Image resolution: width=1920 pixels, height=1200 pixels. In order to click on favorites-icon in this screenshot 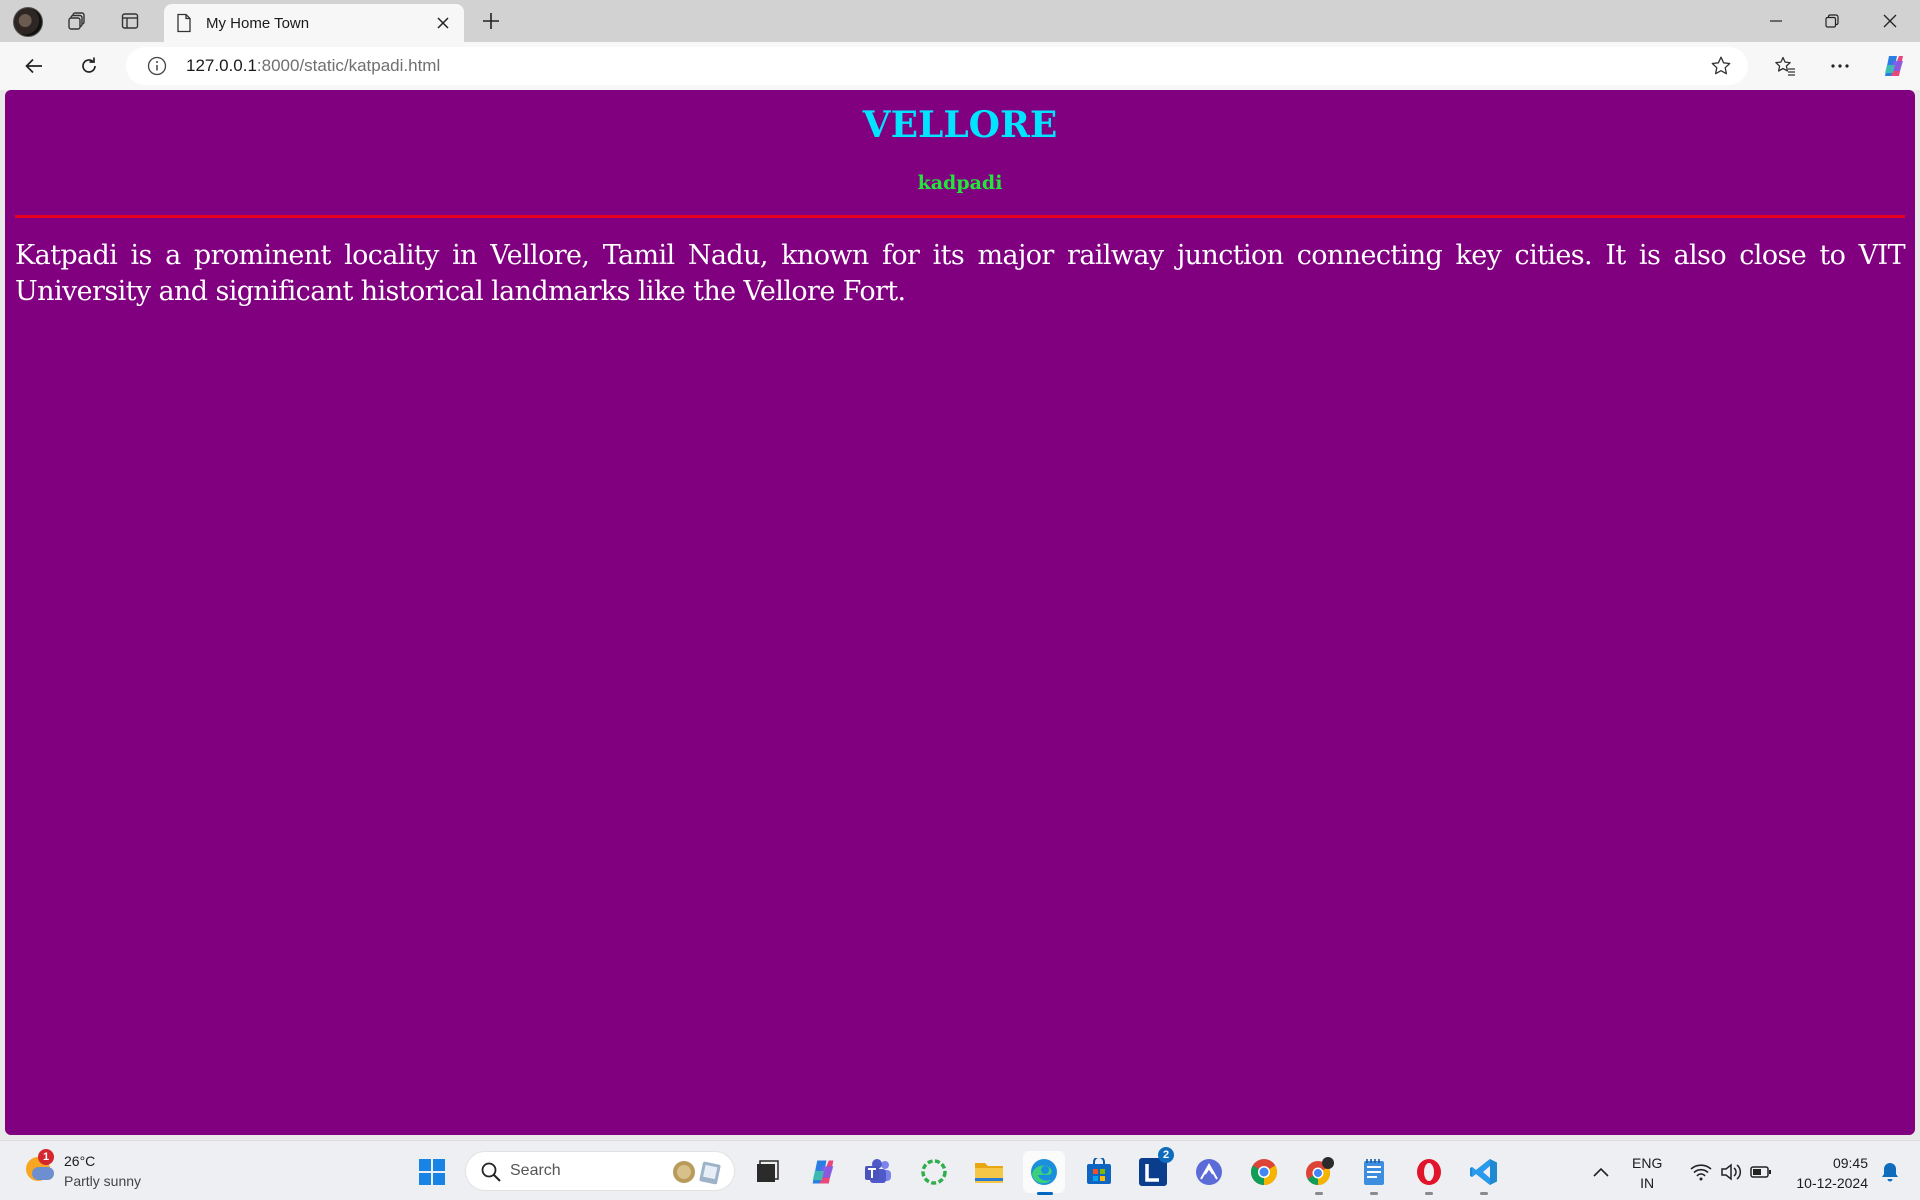, I will do `click(1785, 66)`.